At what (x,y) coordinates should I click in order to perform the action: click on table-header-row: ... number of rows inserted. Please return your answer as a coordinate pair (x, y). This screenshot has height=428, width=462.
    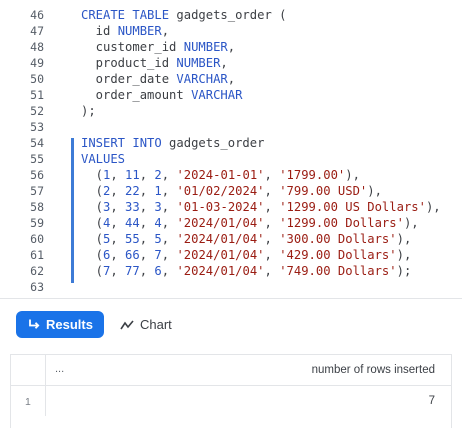
    Looking at the image, I should click on (231, 370).